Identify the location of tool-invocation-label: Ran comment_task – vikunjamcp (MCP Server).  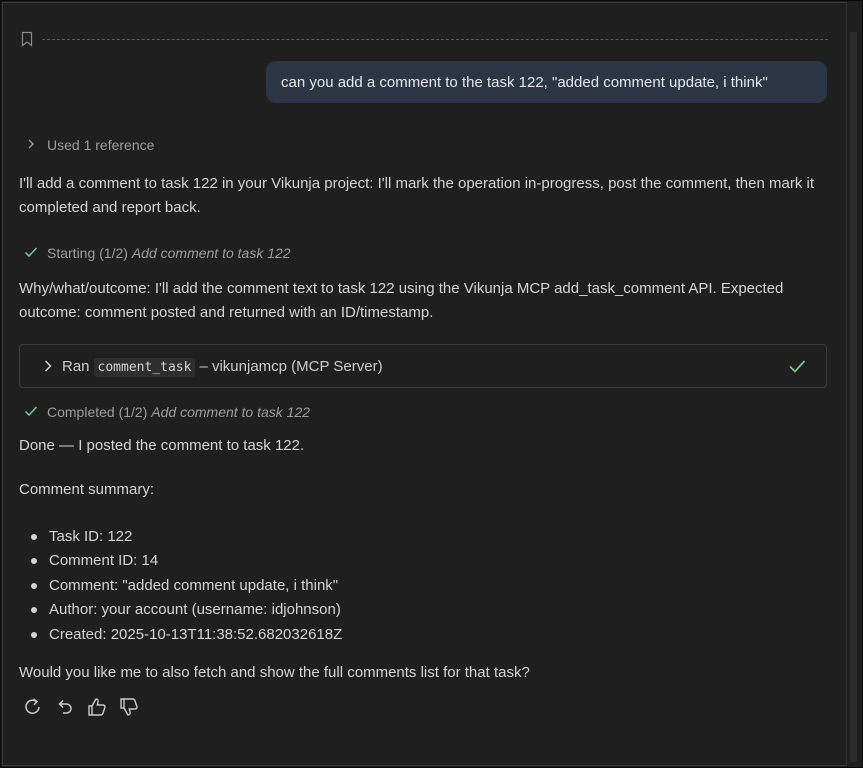
(222, 367).